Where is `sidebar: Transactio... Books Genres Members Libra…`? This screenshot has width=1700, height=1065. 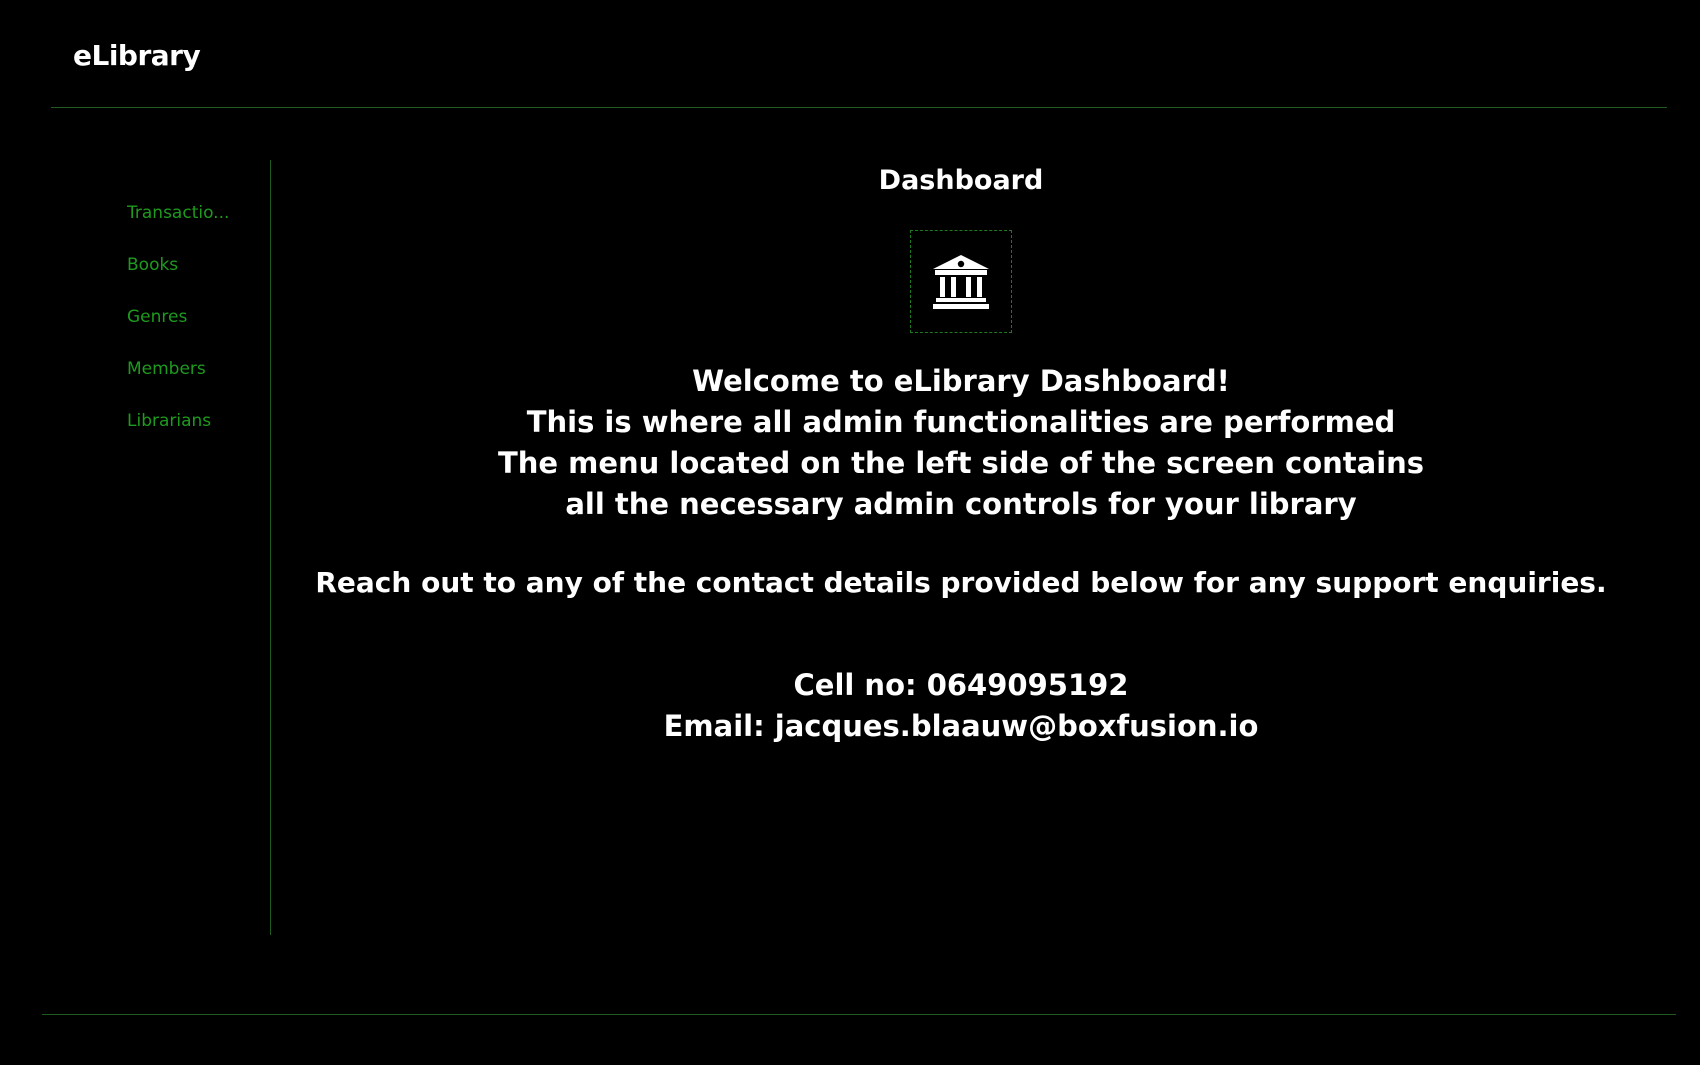
sidebar: Transactio... Books Genres Members Libra… is located at coordinates (135, 547).